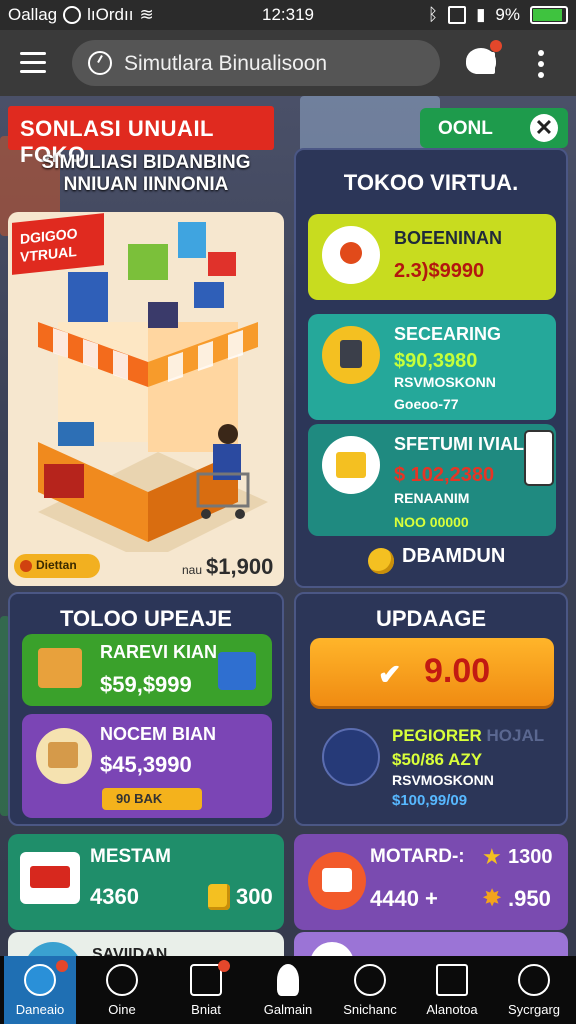  I want to click on mestam-title: MESTAM, so click(130, 856).